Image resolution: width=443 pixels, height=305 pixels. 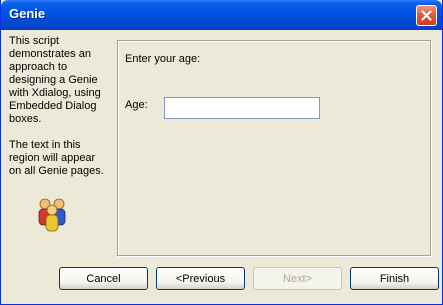 I want to click on close-icon, so click(x=426, y=15).